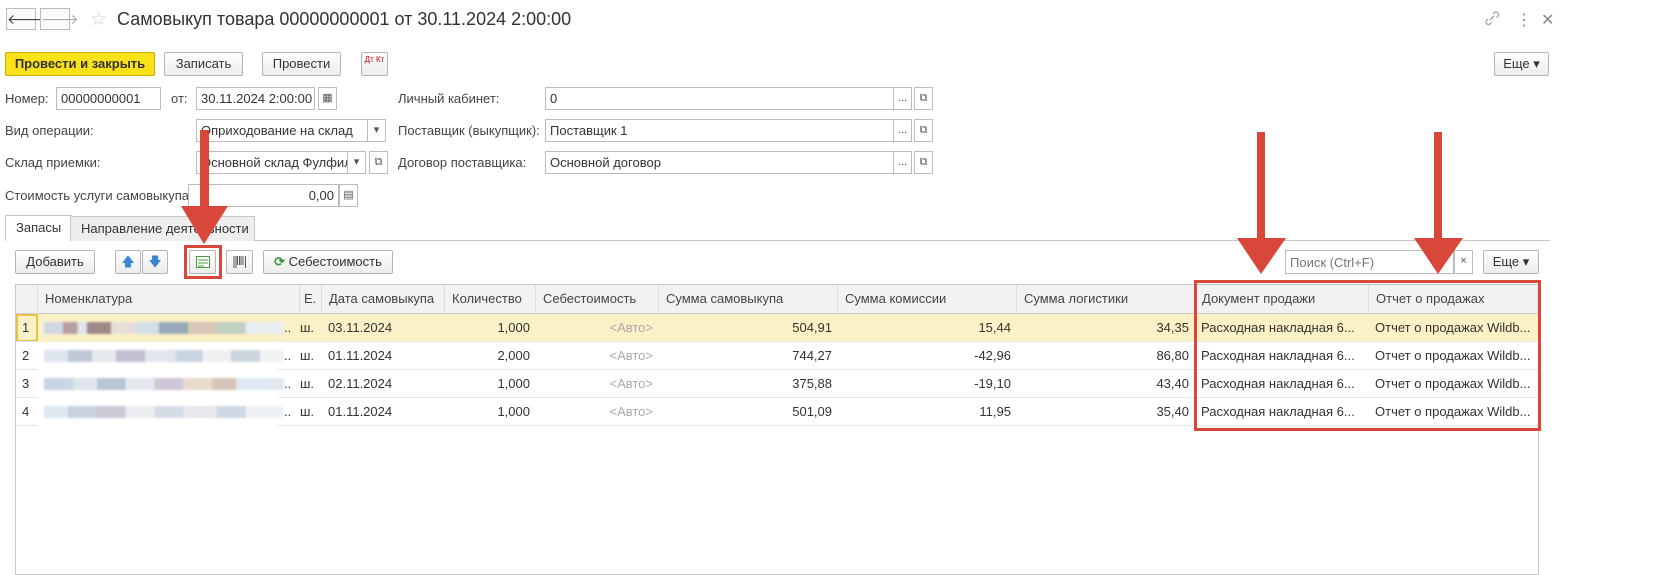 The height and width of the screenshot is (575, 1653). What do you see at coordinates (719, 98) in the screenshot?
I see `cabinet-field: 0` at bounding box center [719, 98].